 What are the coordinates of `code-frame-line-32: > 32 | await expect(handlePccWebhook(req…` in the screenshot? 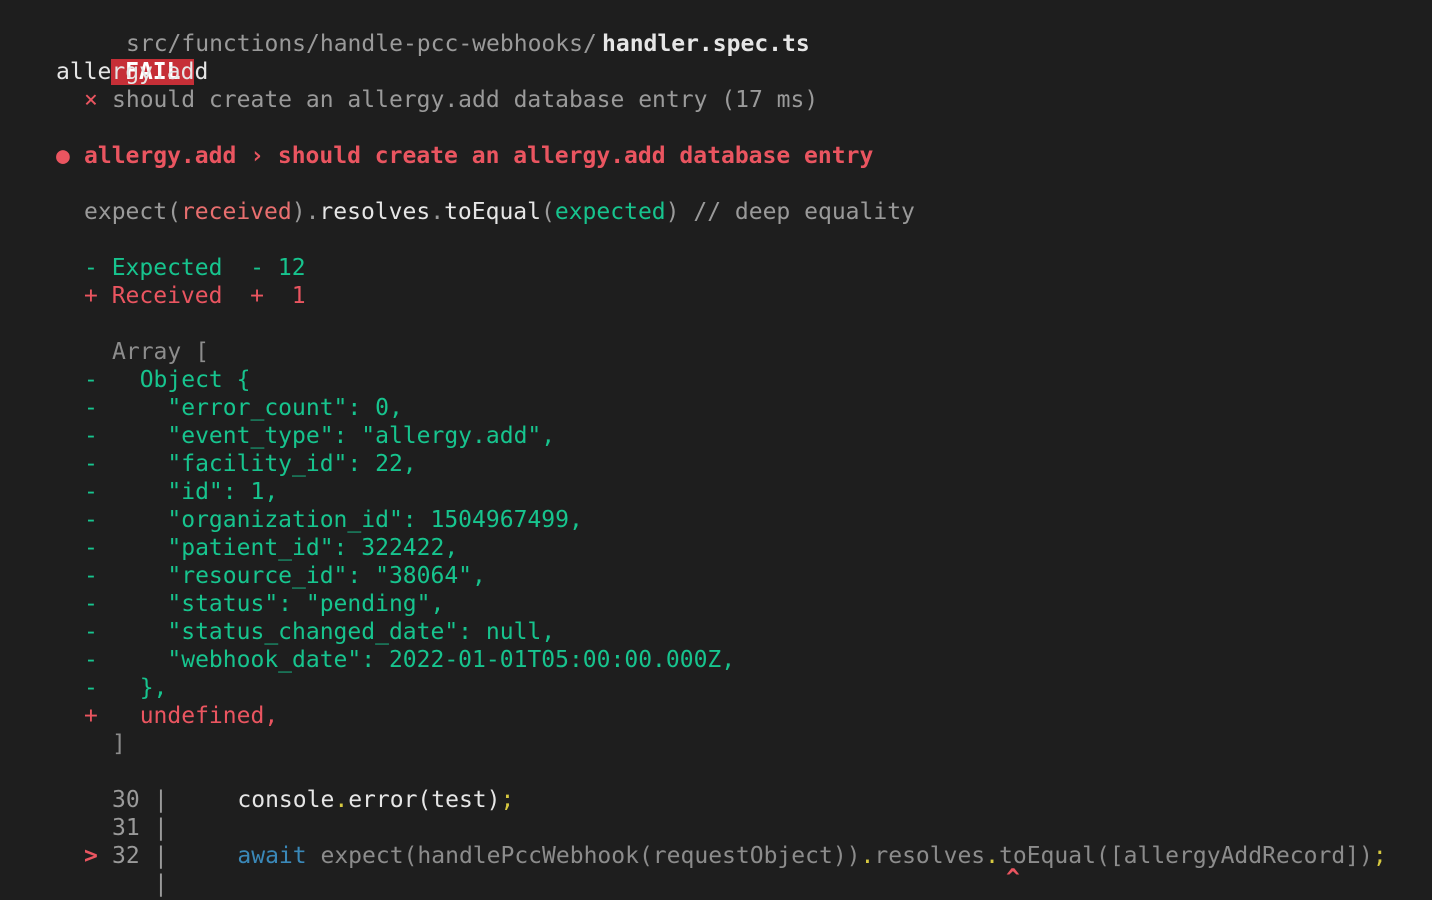 It's located at (735, 856).